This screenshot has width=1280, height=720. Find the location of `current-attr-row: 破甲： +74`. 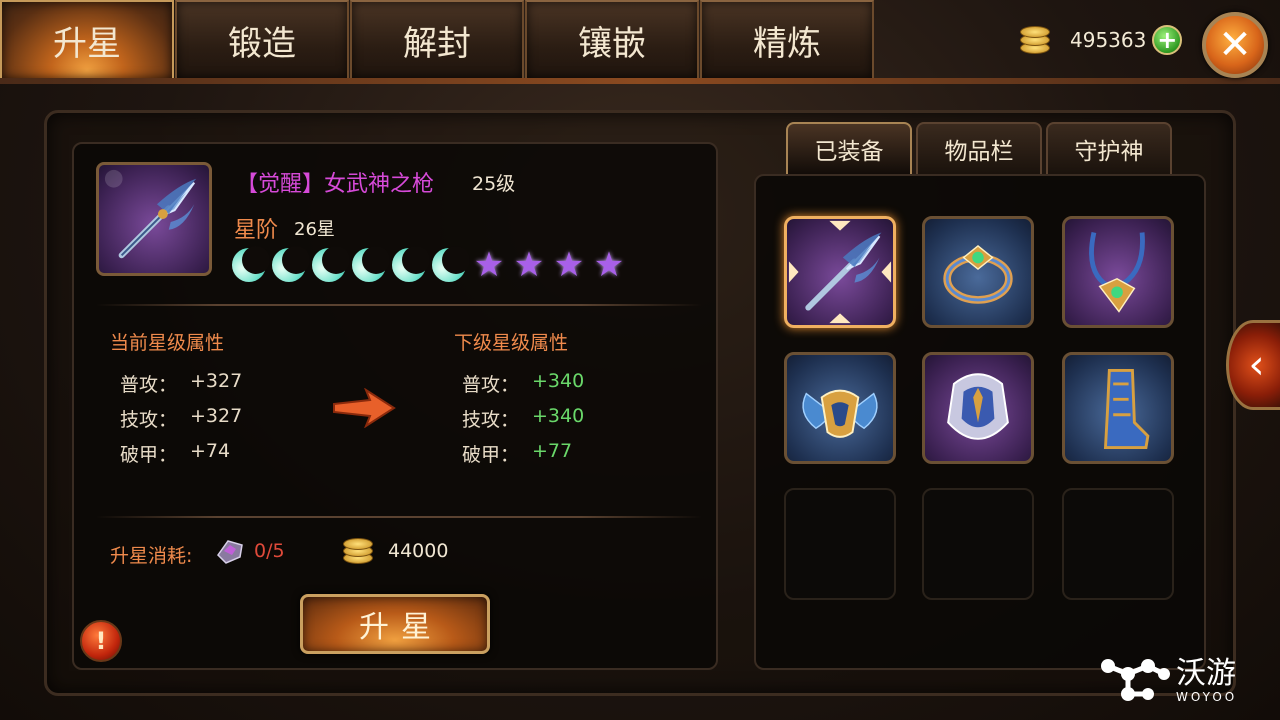

current-attr-row: 破甲： +74 is located at coordinates (175, 453).